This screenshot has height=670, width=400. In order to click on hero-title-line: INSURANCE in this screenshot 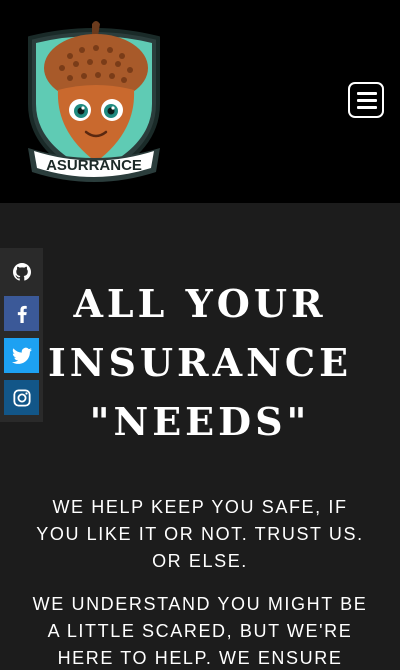, I will do `click(200, 362)`.